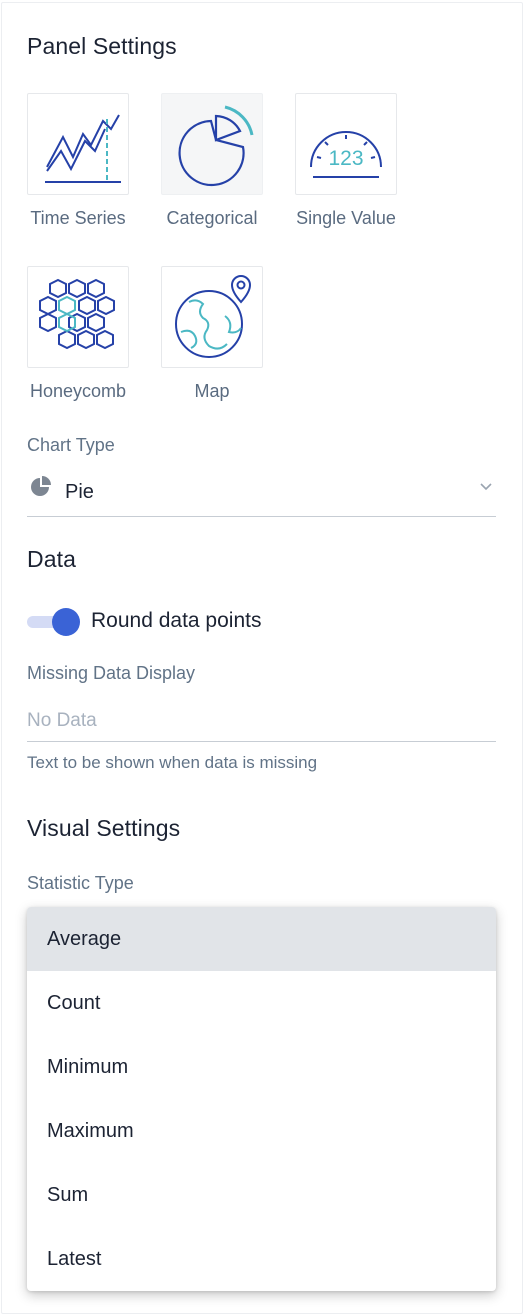 The image size is (526, 1316). I want to click on round-data-points-label: Round data points, so click(176, 620).